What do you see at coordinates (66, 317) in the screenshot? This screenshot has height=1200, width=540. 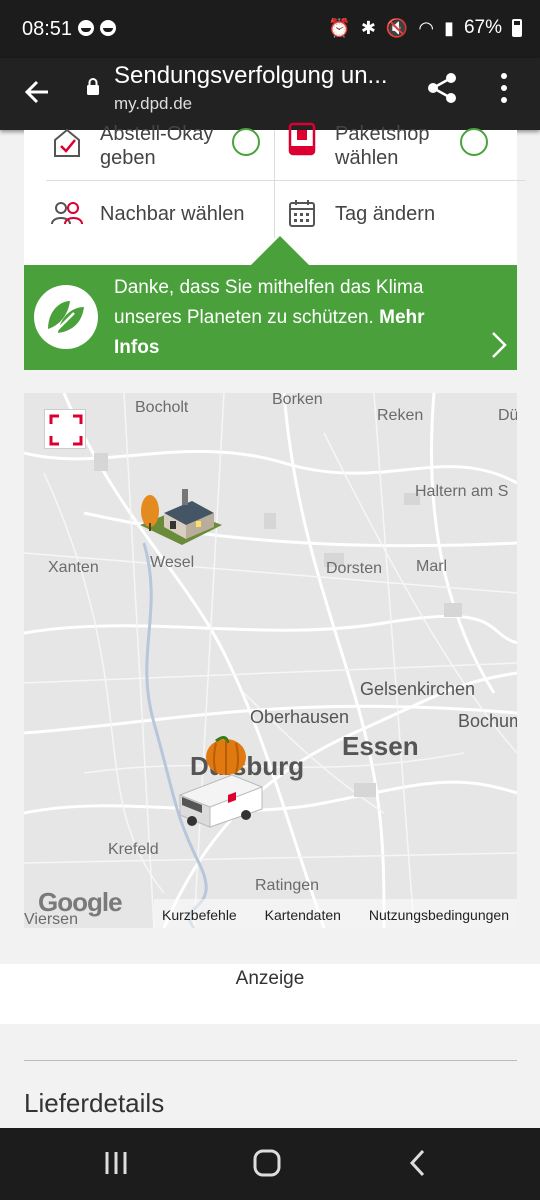 I see `leaf-logo-icon` at bounding box center [66, 317].